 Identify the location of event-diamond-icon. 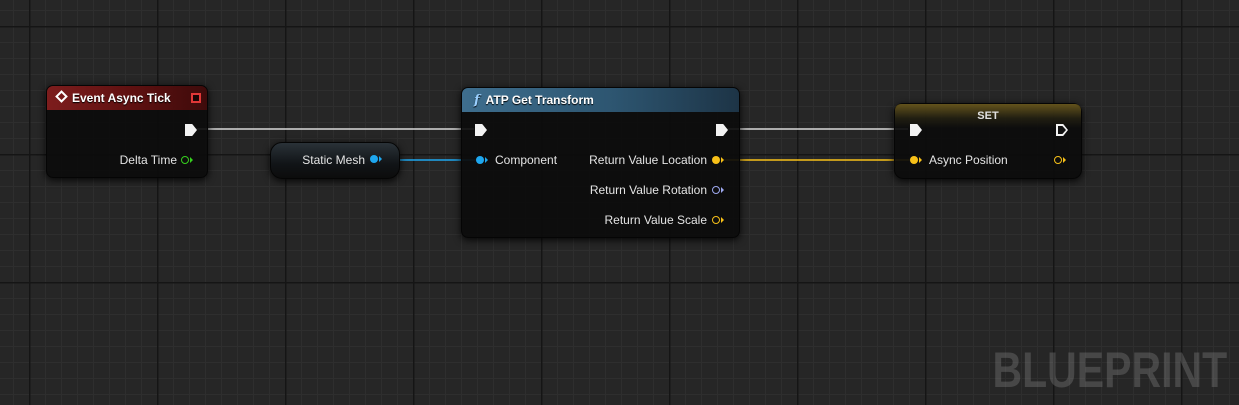
(61, 97).